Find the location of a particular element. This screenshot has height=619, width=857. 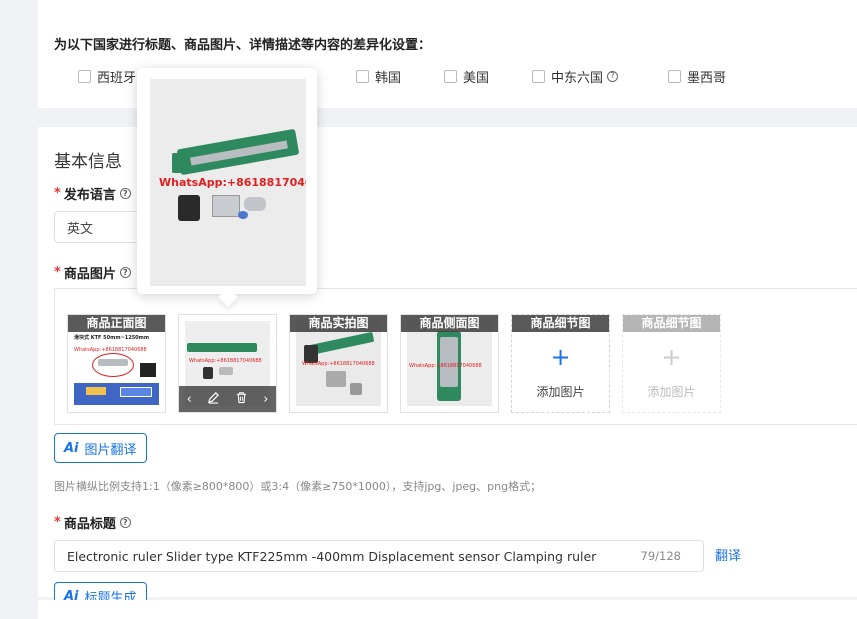

image-slot-detail-add: 商品细节图 + 添加图片 is located at coordinates (560, 363).